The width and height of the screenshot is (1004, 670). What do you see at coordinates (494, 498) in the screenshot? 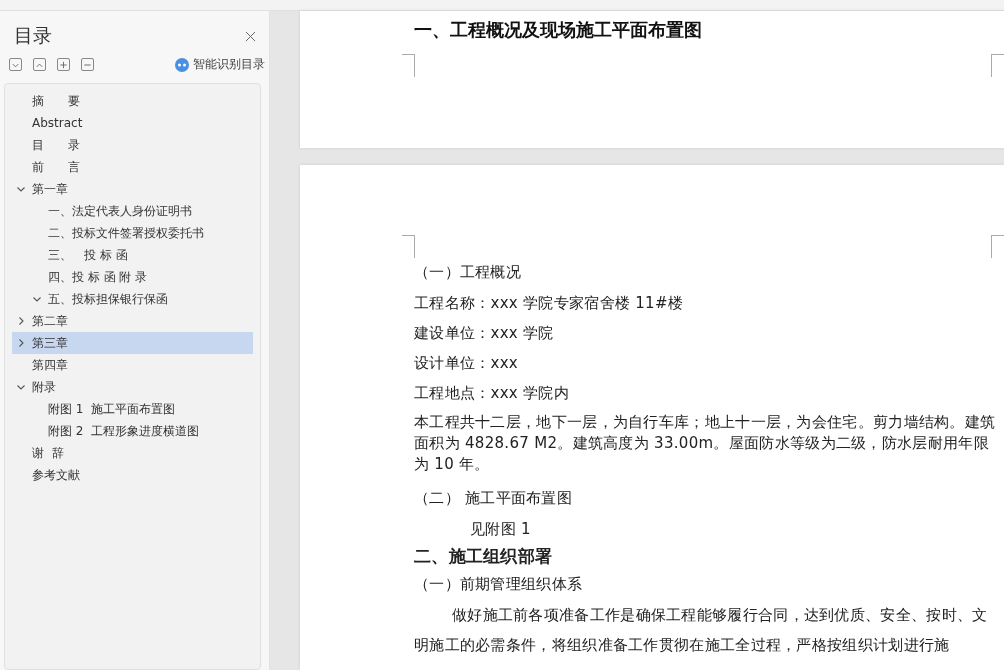
I see `section-subheading: （二） 施工平面布置图` at bounding box center [494, 498].